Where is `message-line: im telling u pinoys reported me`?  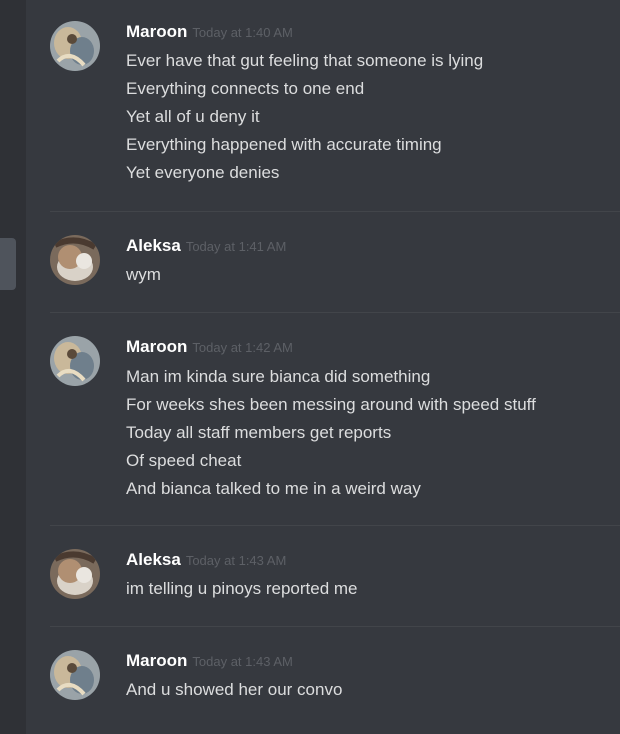 message-line: im telling u pinoys reported me is located at coordinates (242, 588).